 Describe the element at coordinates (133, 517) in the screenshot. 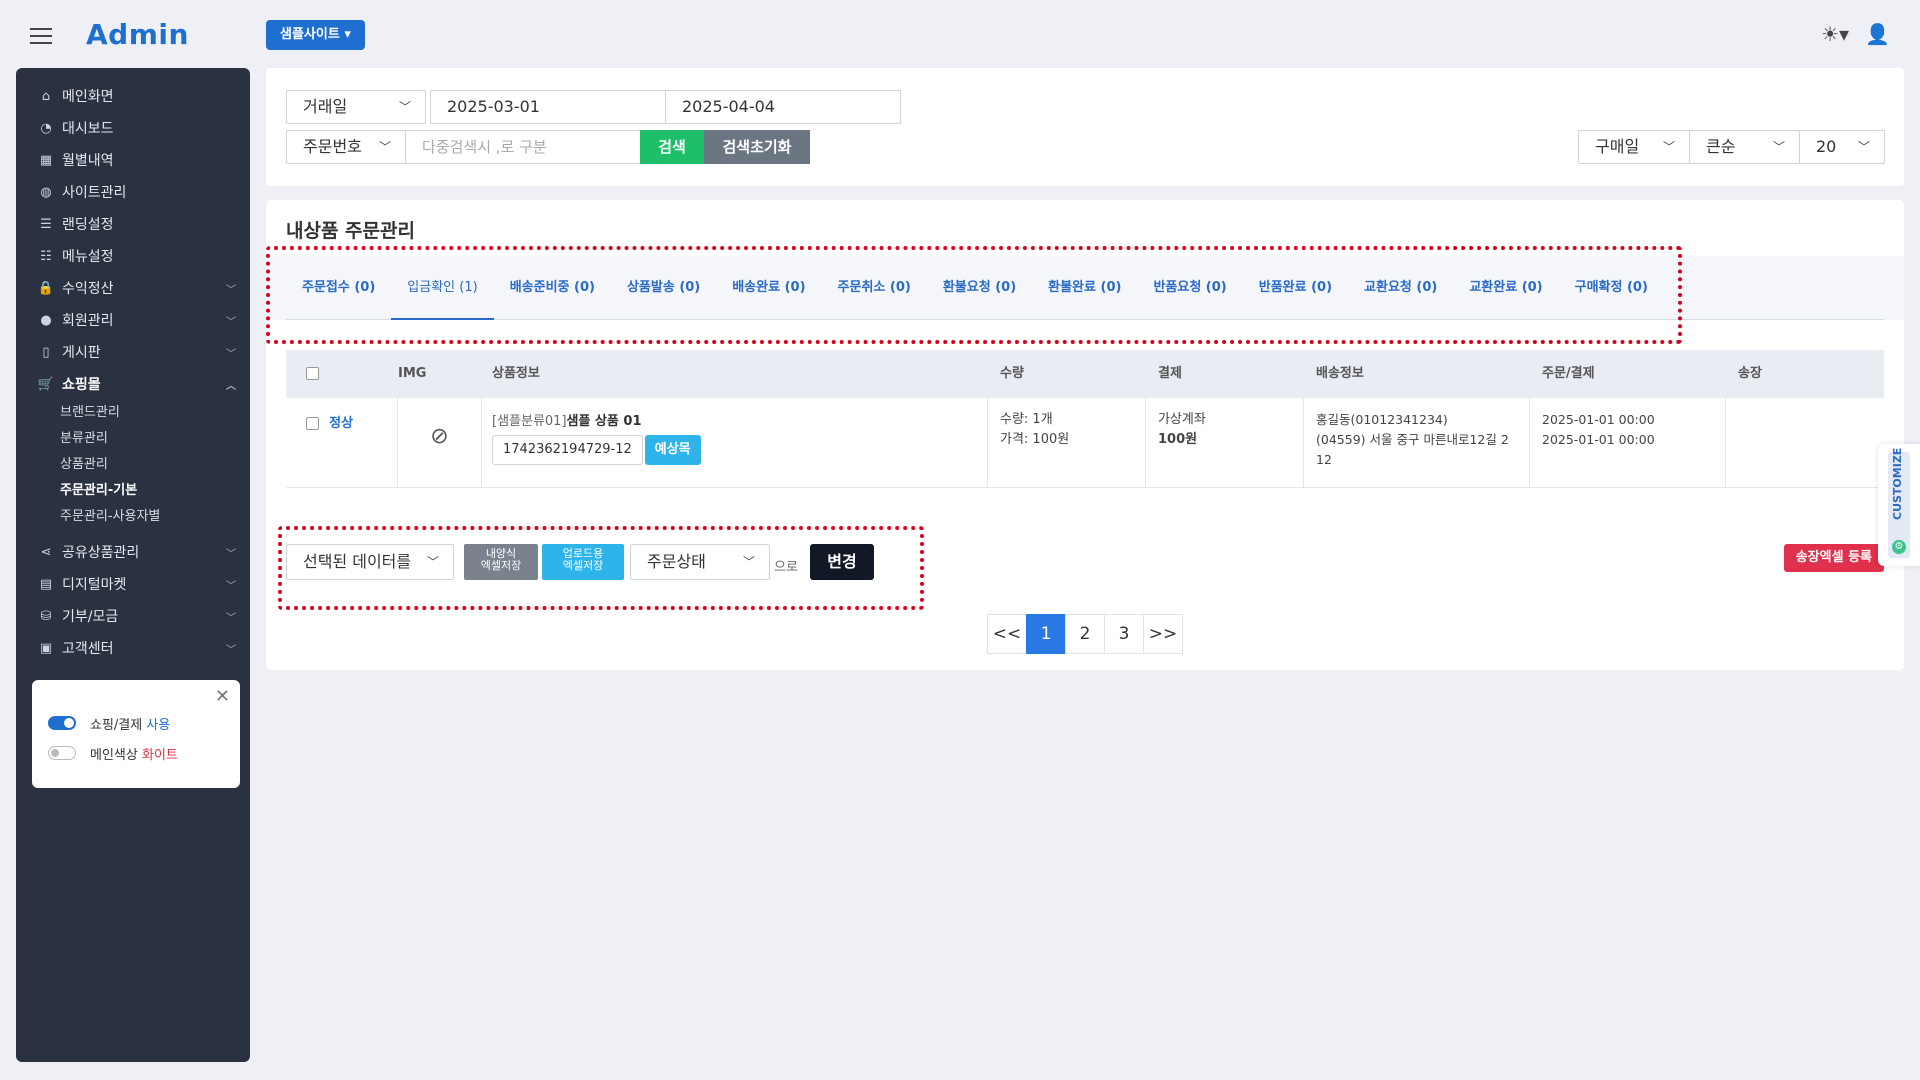

I see `sidebar-sub-order-user: 주문관리-사용자별` at that location.